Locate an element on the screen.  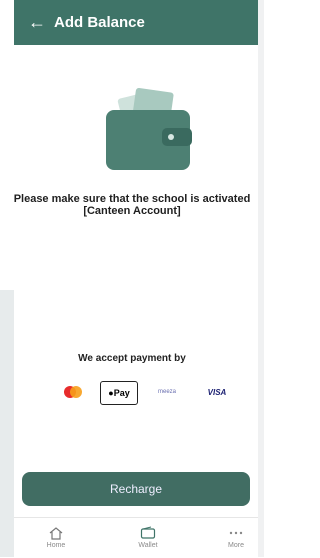
wallet-illustration is located at coordinates (149, 129).